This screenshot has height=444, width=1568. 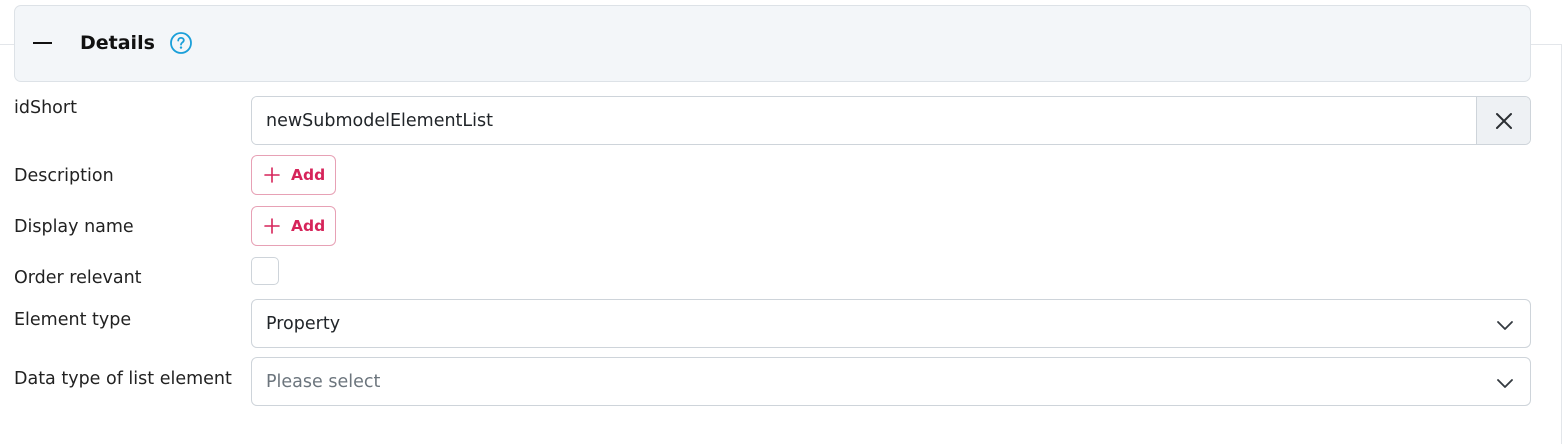 I want to click on idshort-input, so click(x=864, y=120).